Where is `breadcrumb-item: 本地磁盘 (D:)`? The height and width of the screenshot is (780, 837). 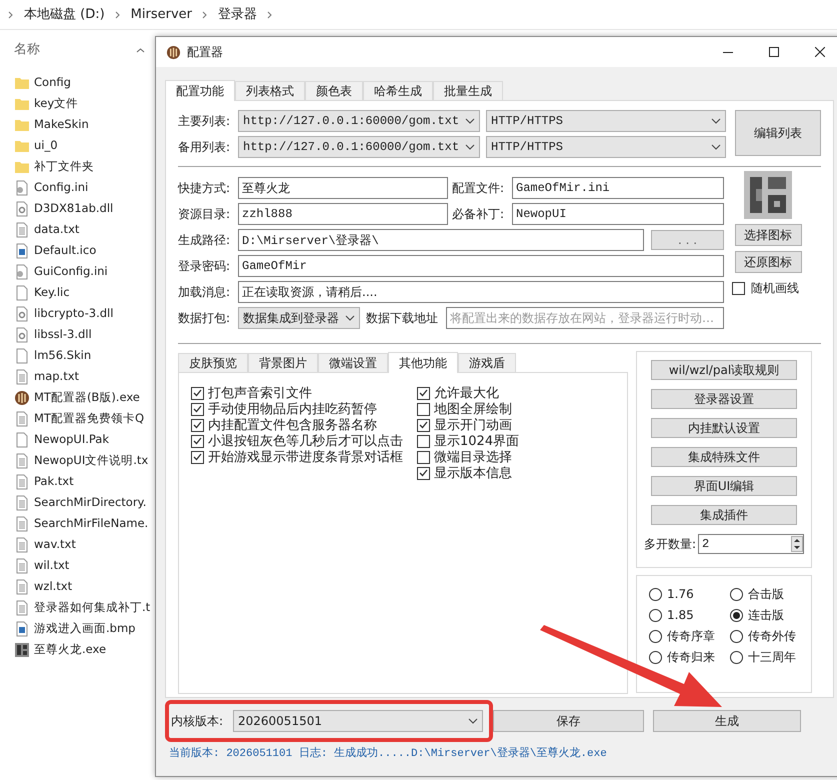 breadcrumb-item: 本地磁盘 (D:) is located at coordinates (64, 14).